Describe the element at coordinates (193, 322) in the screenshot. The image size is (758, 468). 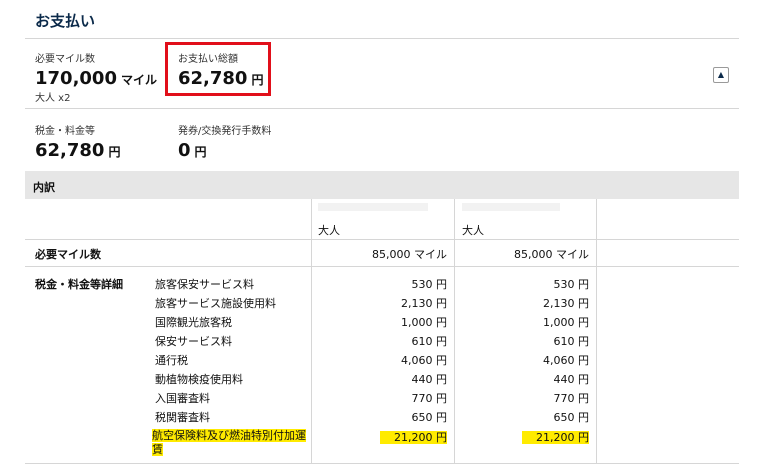
I see `tax-row-name: 国際観光旅客税` at that location.